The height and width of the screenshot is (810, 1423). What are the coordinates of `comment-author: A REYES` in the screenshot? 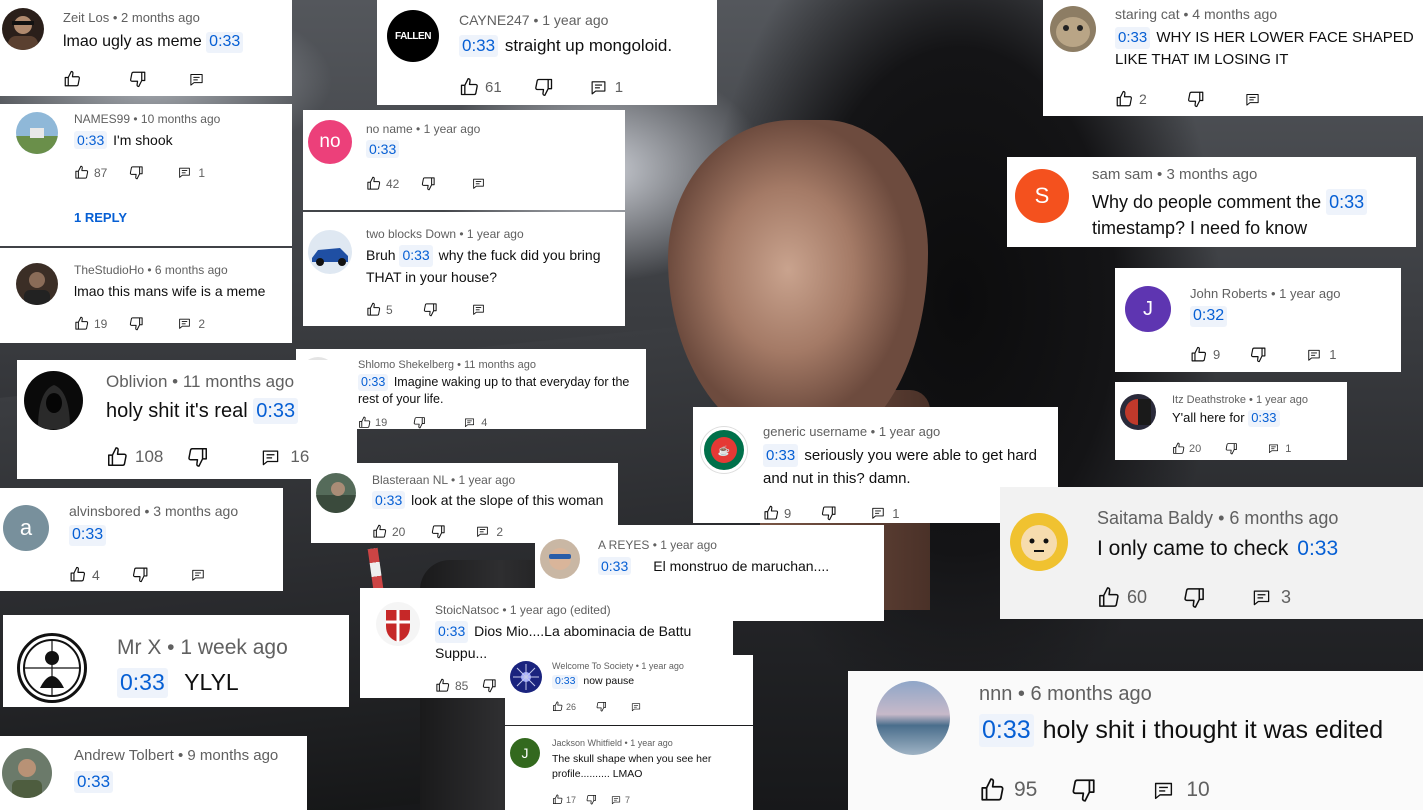 It's located at (623, 545).